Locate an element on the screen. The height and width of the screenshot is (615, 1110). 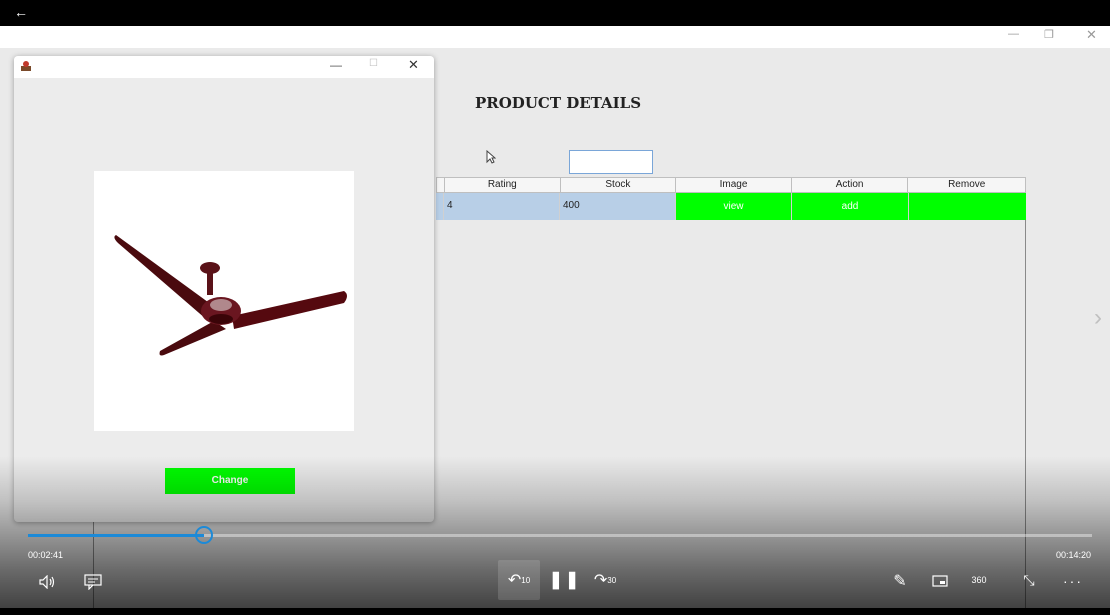
header-spacer is located at coordinates (441, 185).